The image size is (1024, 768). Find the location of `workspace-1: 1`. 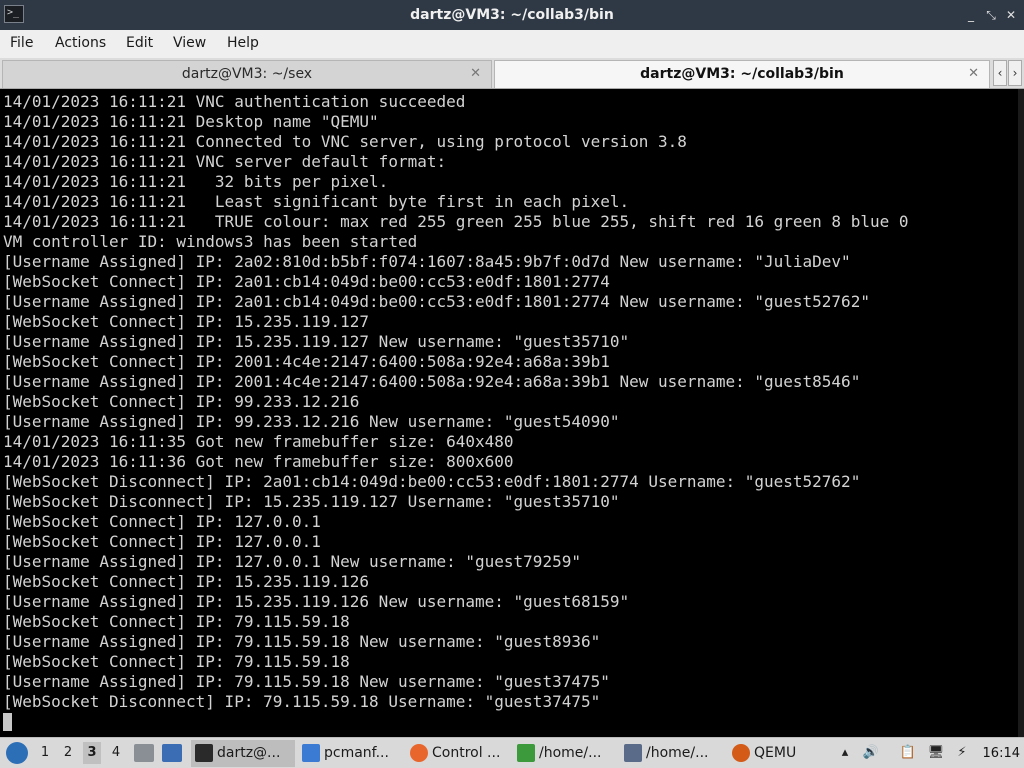

workspace-1: 1 is located at coordinates (45, 753).